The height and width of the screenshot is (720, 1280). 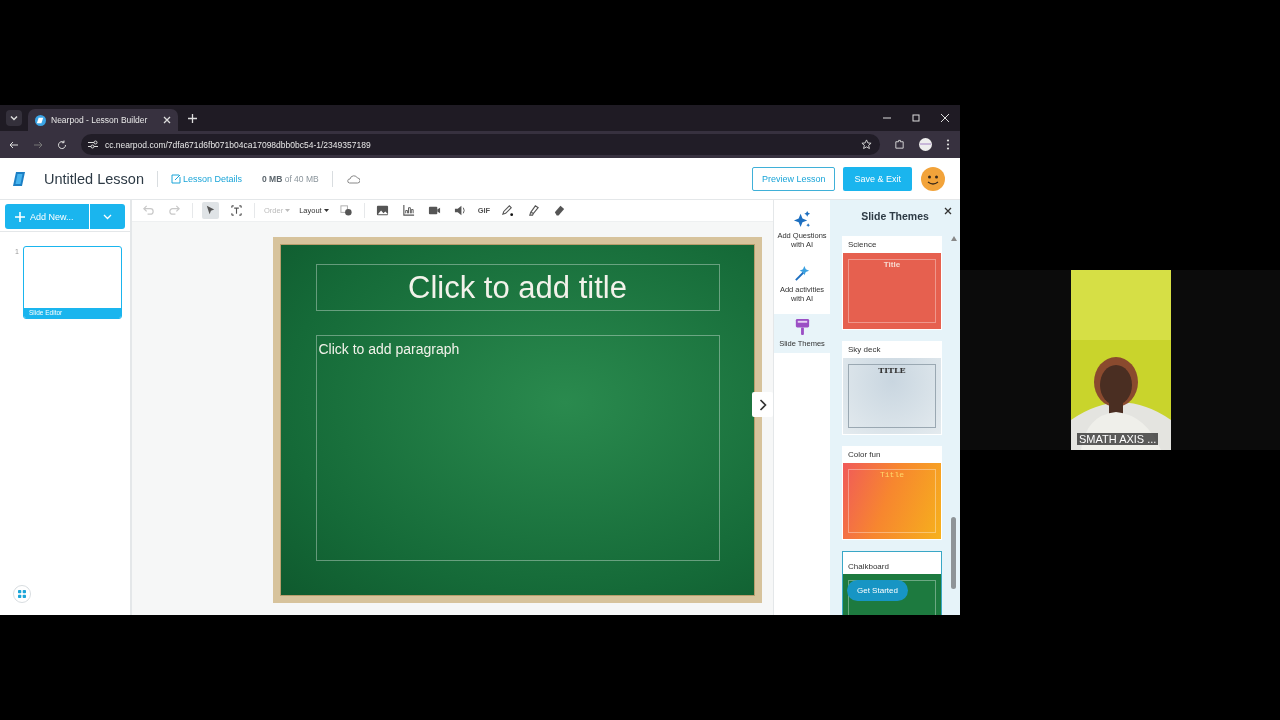 I want to click on text-box-tool, so click(x=236, y=210).